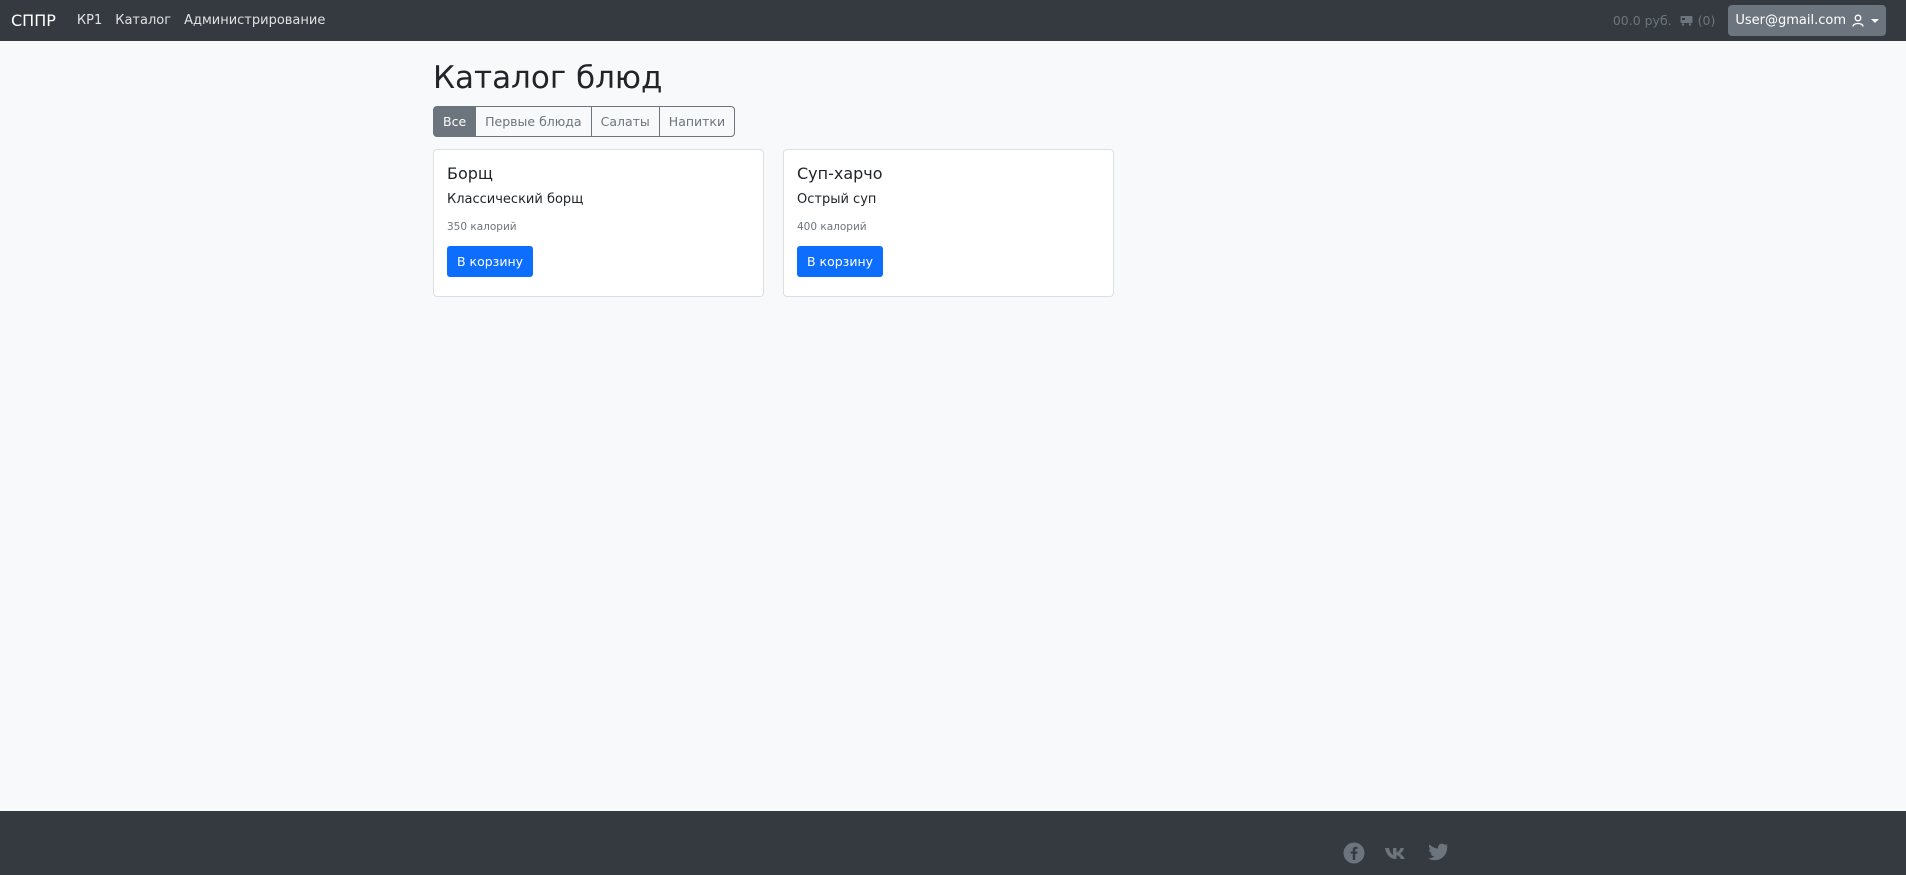  What do you see at coordinates (254, 20) in the screenshot?
I see `nav-link-admin: Администрирование` at bounding box center [254, 20].